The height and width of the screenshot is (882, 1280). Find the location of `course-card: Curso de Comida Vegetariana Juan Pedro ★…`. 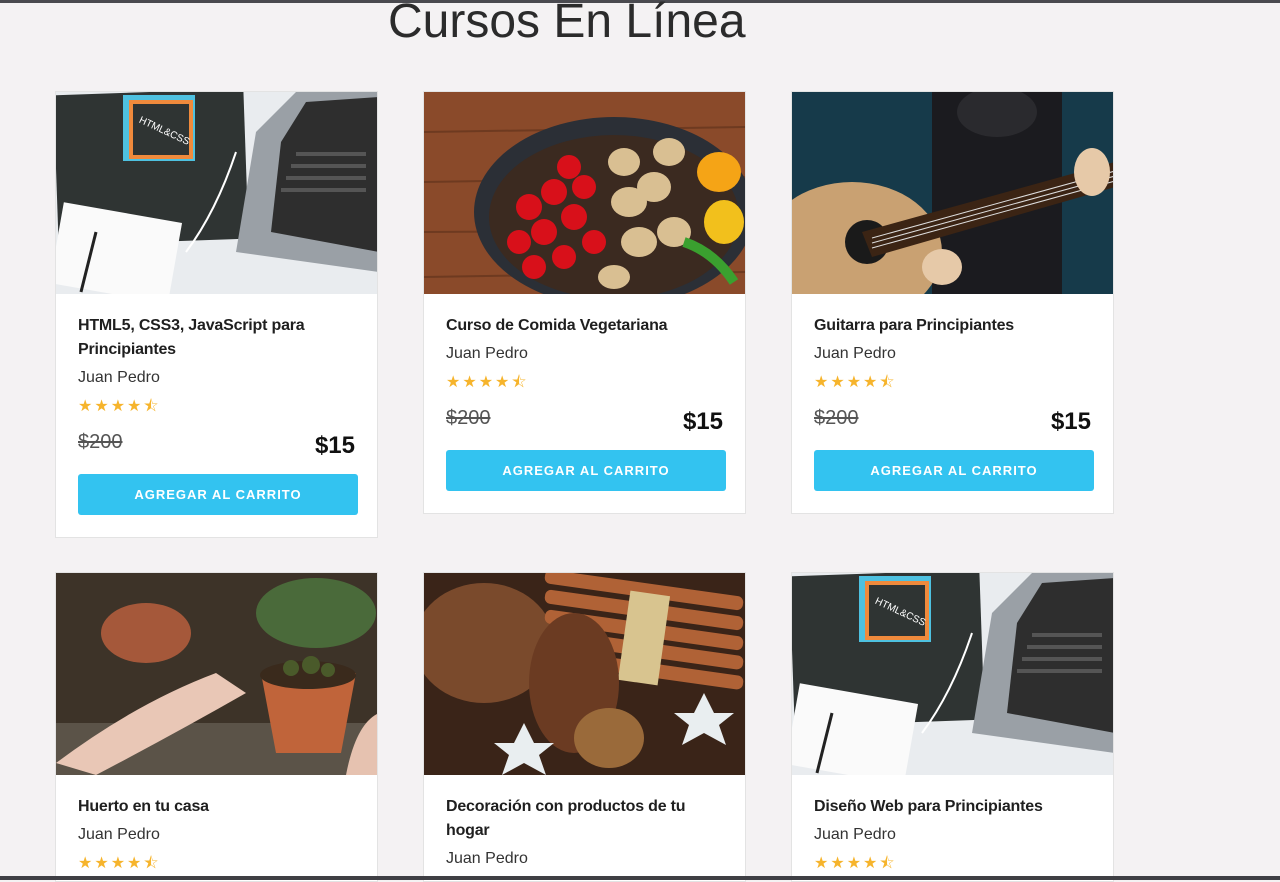

course-card: Curso de Comida Vegetariana Juan Pedro ★… is located at coordinates (584, 302).